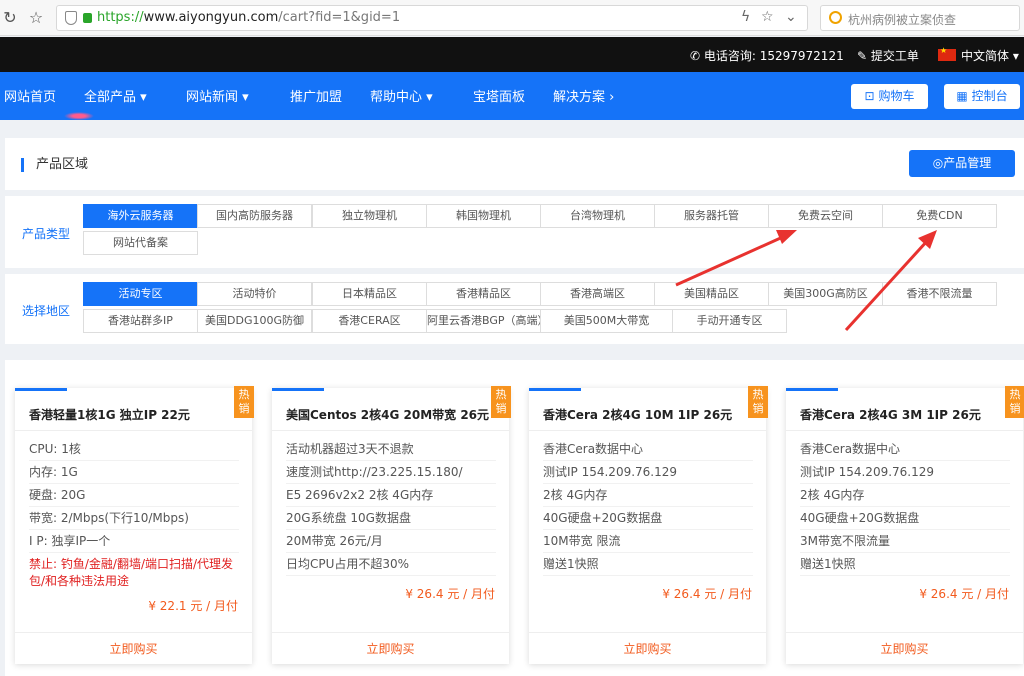 The width and height of the screenshot is (1024, 676). What do you see at coordinates (729, 321) in the screenshot?
I see `region-tag: 手动开通专区` at bounding box center [729, 321].